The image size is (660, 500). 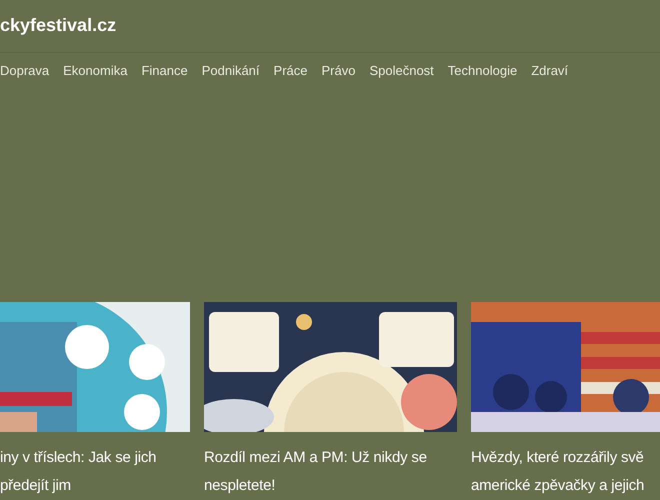 I want to click on nav-link: Právo, so click(x=339, y=70).